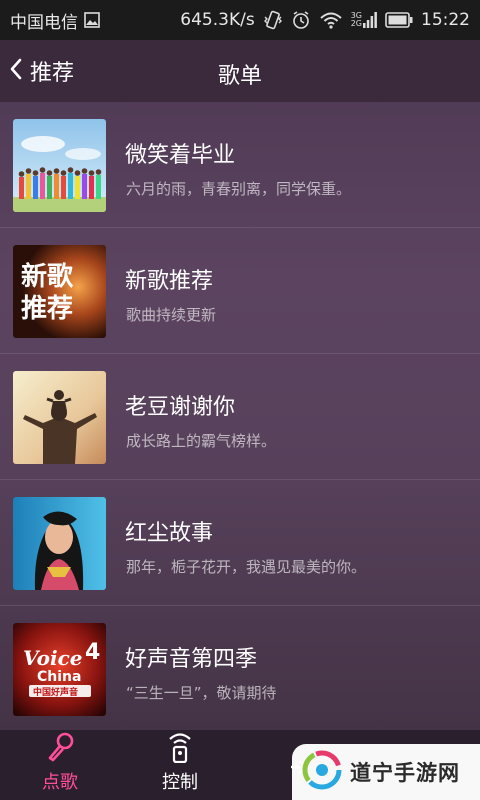 The width and height of the screenshot is (480, 800). Describe the element at coordinates (92, 20) in the screenshot. I see `image-notification-icon` at that location.